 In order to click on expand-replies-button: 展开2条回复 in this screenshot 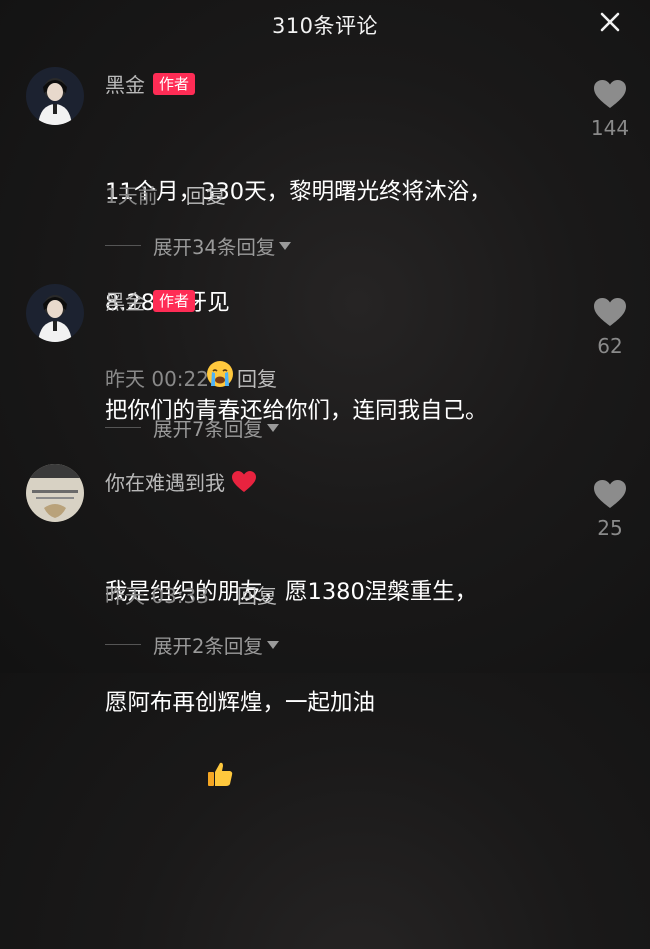, I will do `click(192, 644)`.